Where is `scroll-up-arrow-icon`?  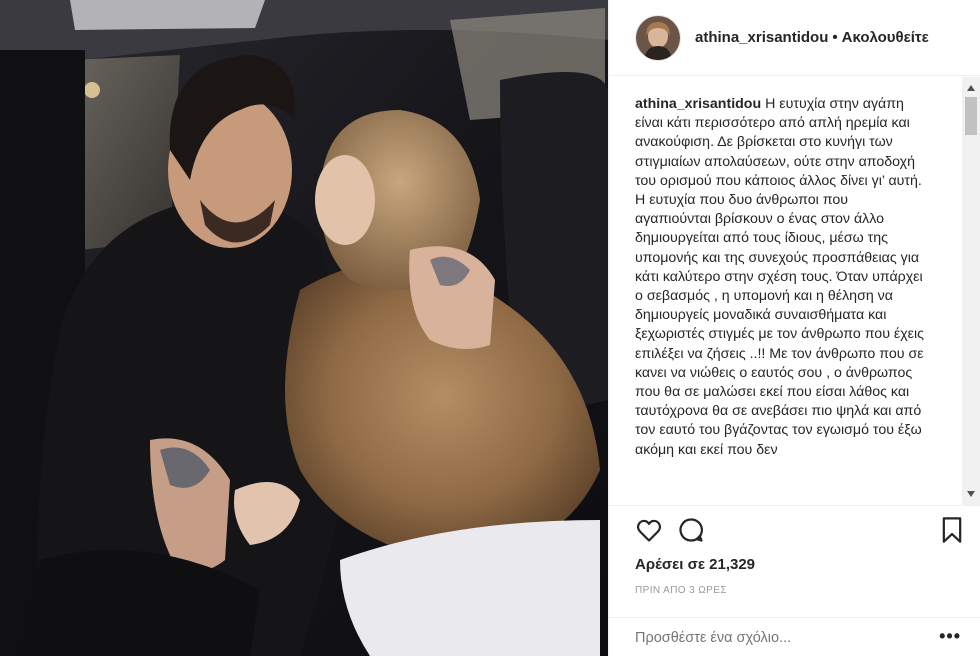
scroll-up-arrow-icon is located at coordinates (971, 88).